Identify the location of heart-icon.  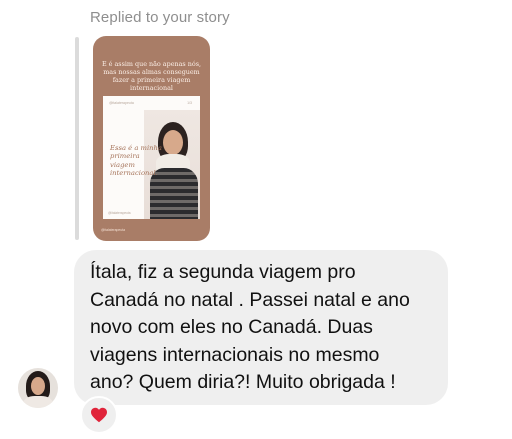
(99, 415).